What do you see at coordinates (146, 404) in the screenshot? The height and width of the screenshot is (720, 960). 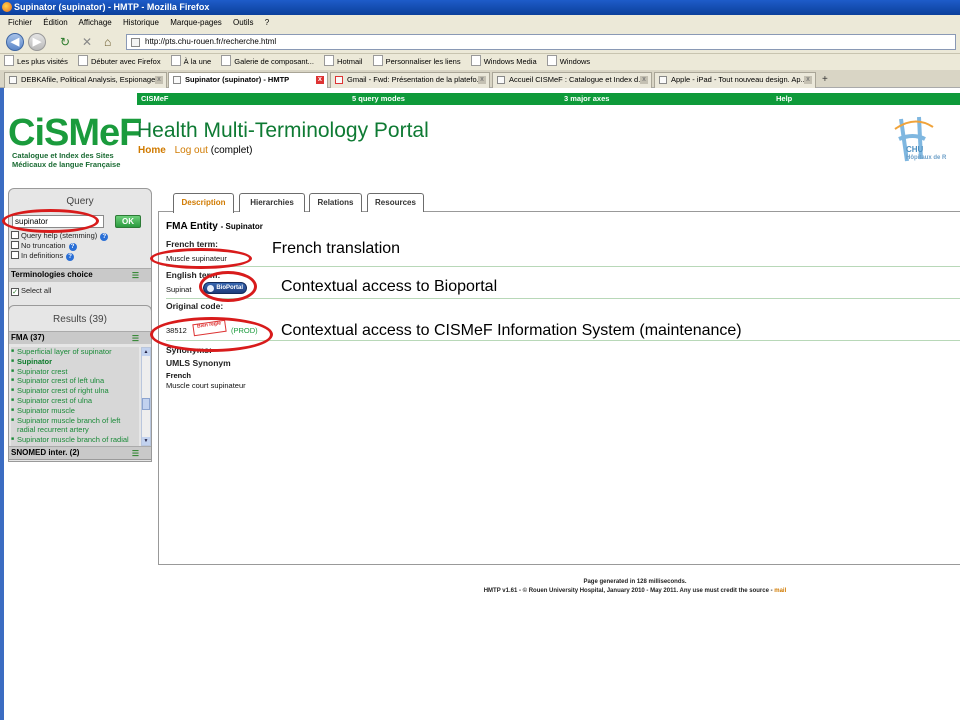 I see `scroll-thumb` at bounding box center [146, 404].